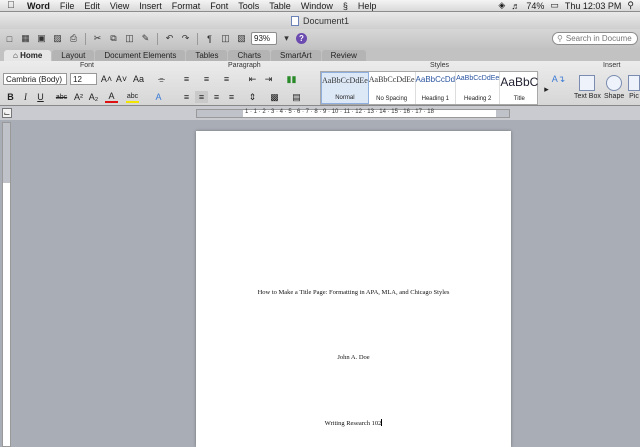 The image size is (640, 447). I want to click on battery-icon: ▭, so click(554, 5).